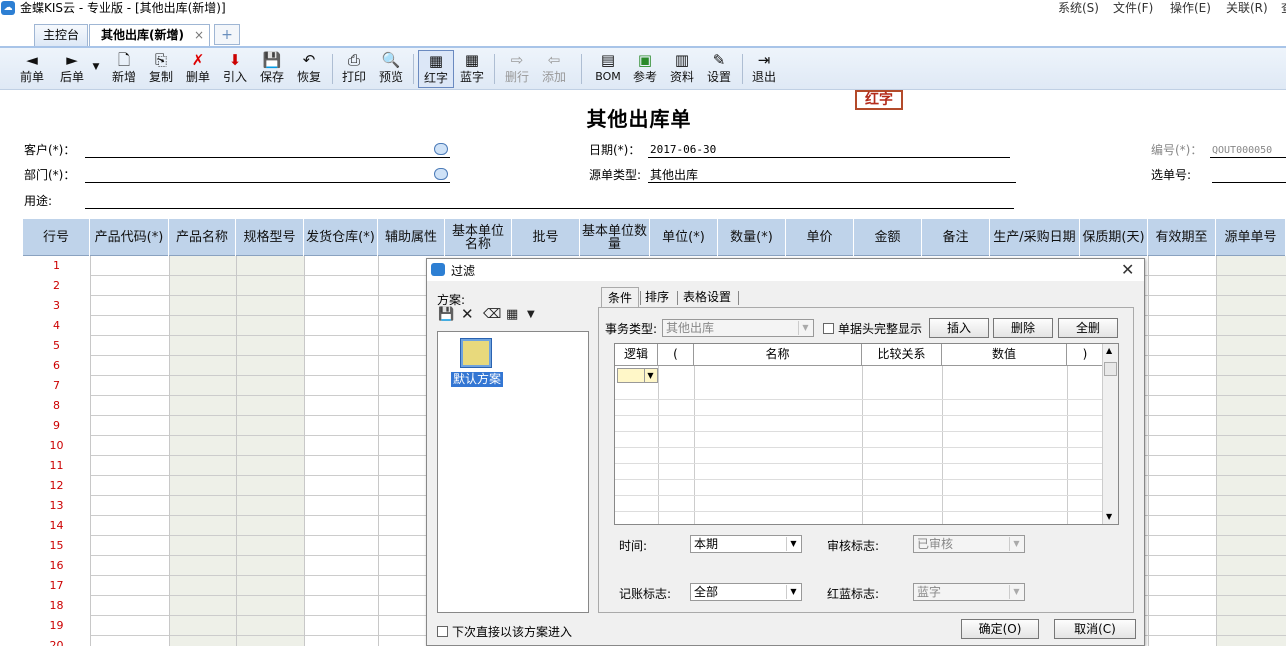  What do you see at coordinates (554, 69) in the screenshot?
I see `add-row-button: ⇦ 添加` at bounding box center [554, 69].